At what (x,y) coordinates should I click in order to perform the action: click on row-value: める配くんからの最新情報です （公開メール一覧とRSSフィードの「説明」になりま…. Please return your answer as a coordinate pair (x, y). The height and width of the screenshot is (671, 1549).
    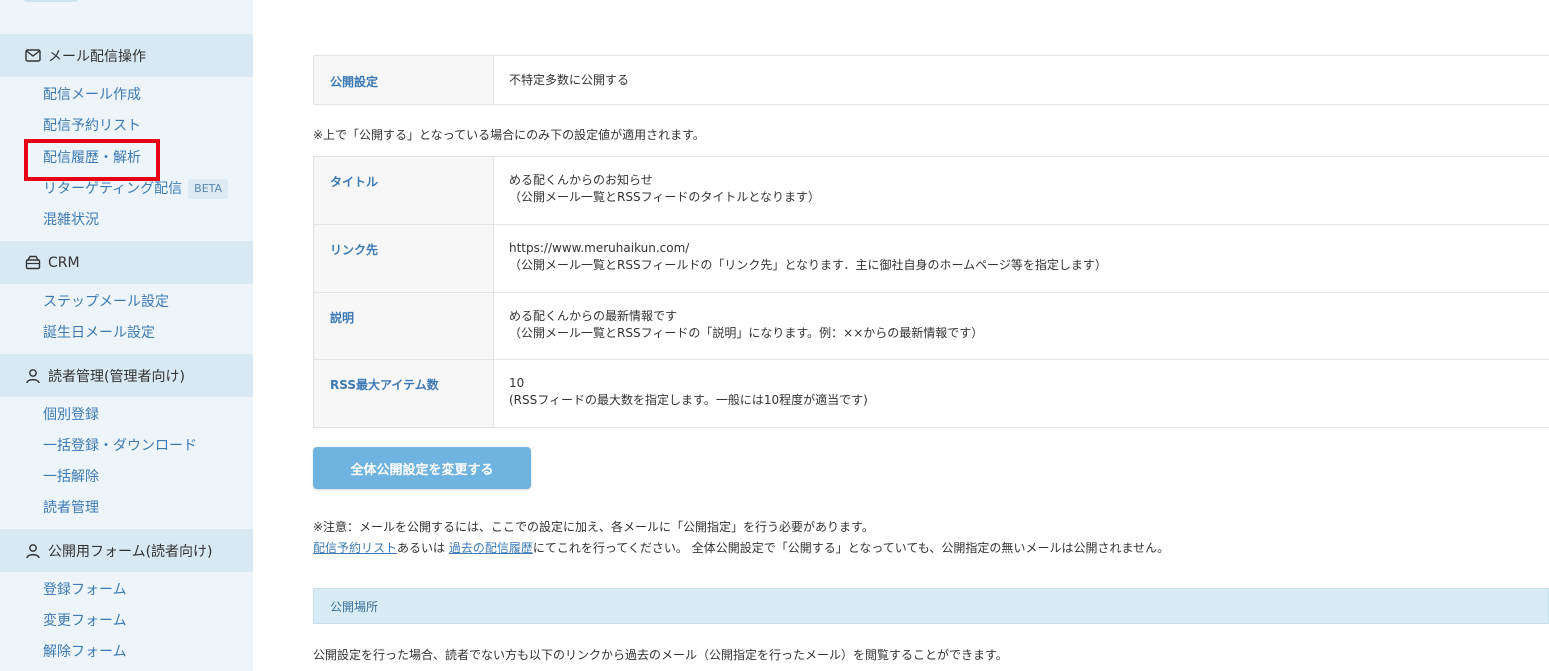
    Looking at the image, I should click on (1021, 326).